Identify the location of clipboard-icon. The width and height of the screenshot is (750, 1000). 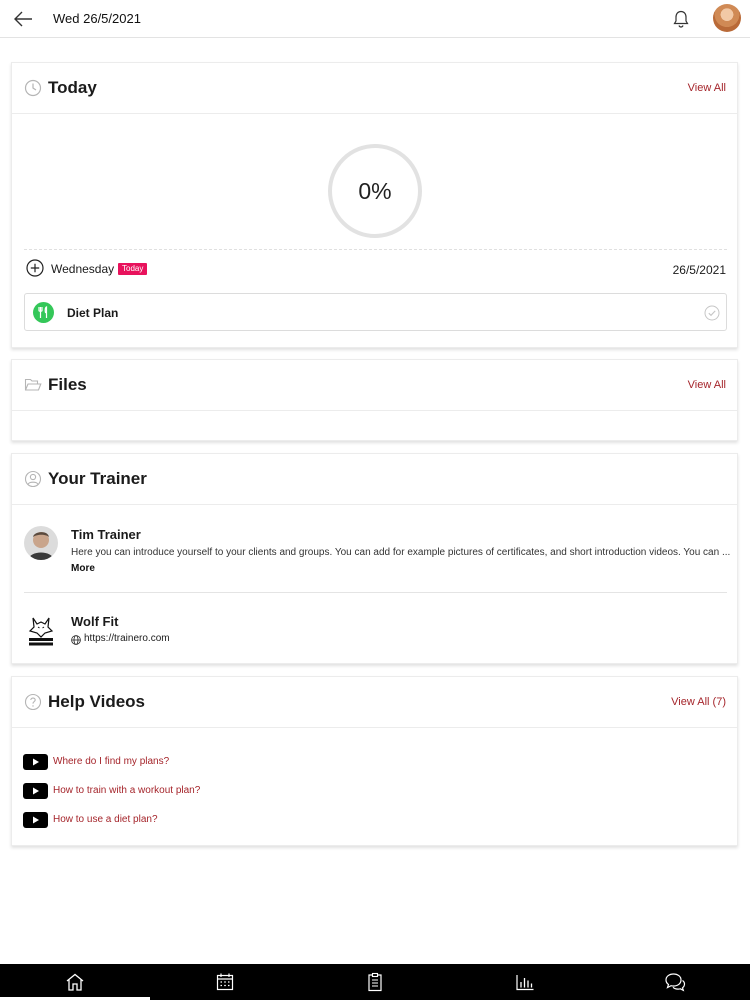
(375, 982).